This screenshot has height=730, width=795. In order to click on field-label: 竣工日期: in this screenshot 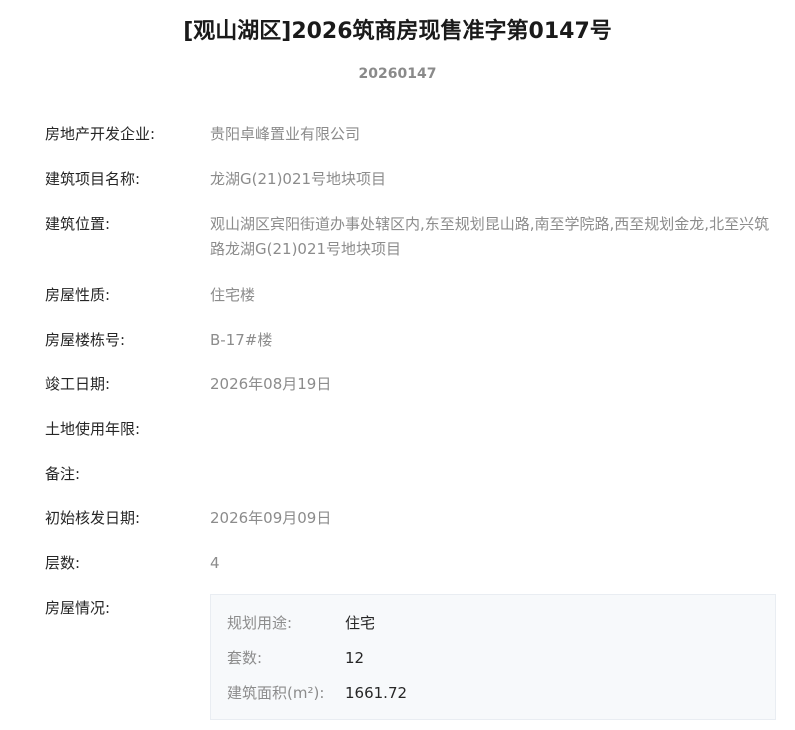, I will do `click(78, 384)`.